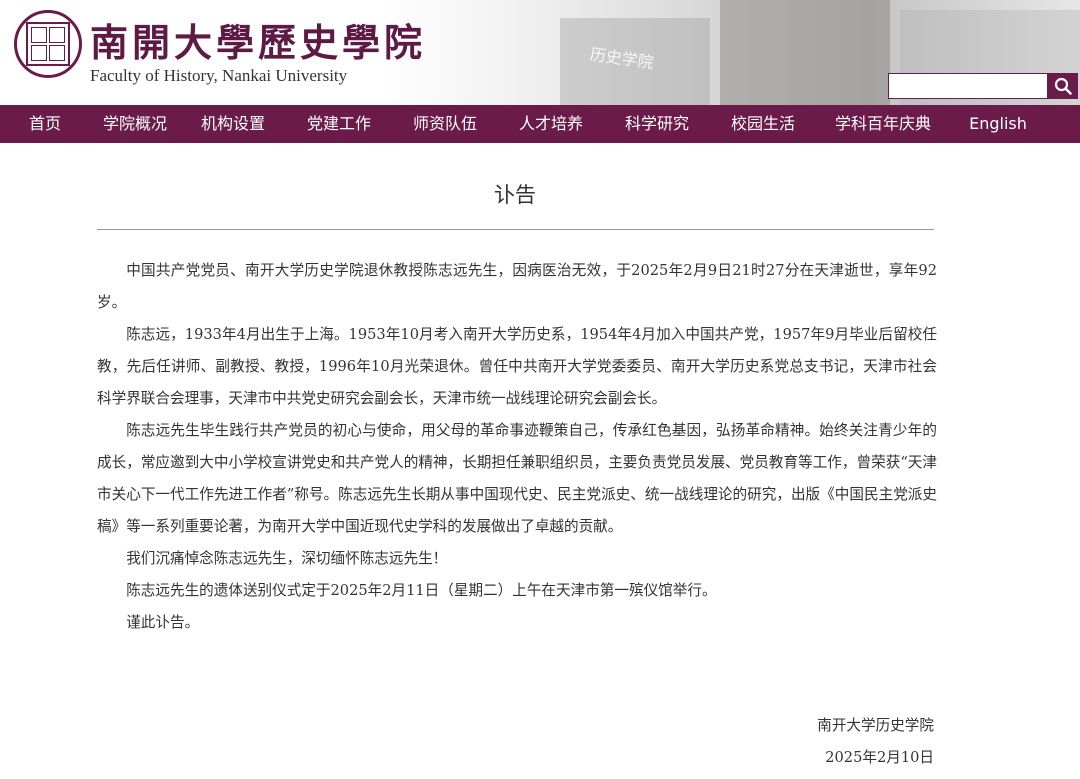  I want to click on search-button, so click(1063, 86).